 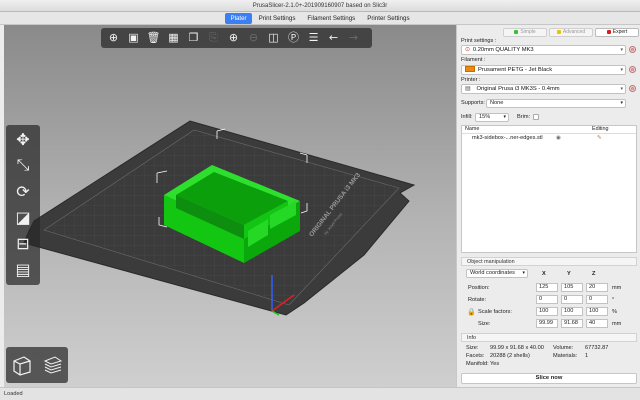 What do you see at coordinates (600, 129) in the screenshot?
I see `editing-column-header: Editing` at bounding box center [600, 129].